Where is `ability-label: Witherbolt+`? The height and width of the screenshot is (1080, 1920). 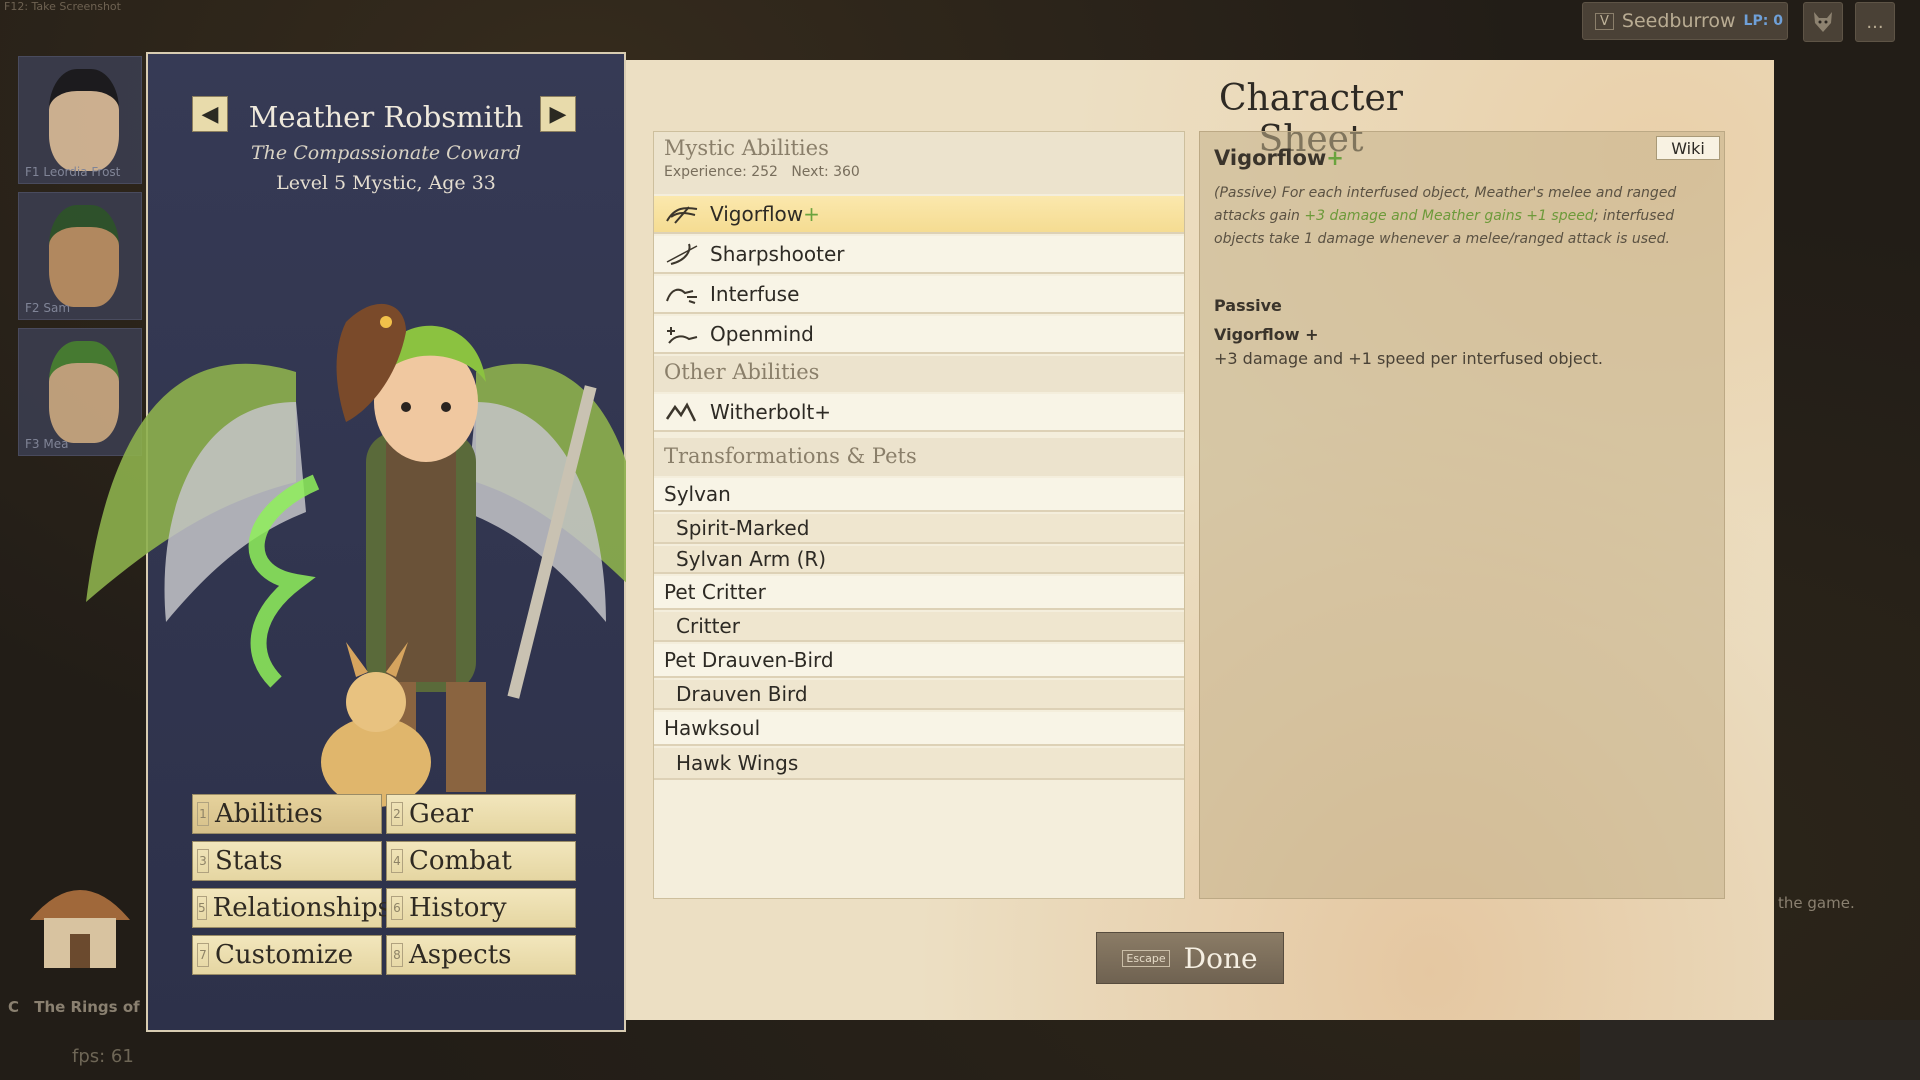
ability-label: Witherbolt+ is located at coordinates (771, 412).